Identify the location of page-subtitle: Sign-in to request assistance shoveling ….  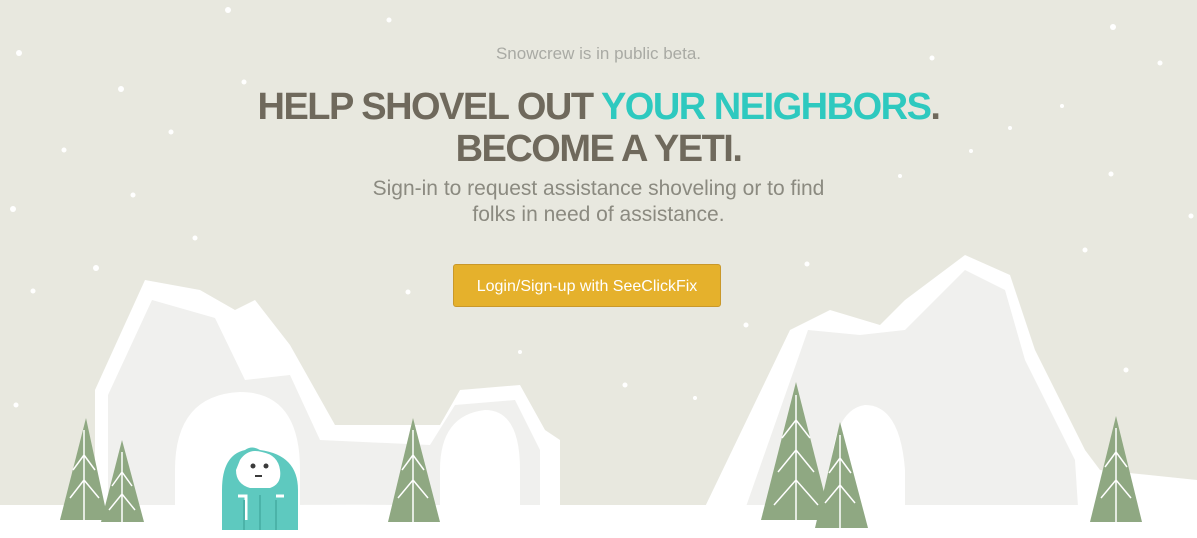
(598, 202).